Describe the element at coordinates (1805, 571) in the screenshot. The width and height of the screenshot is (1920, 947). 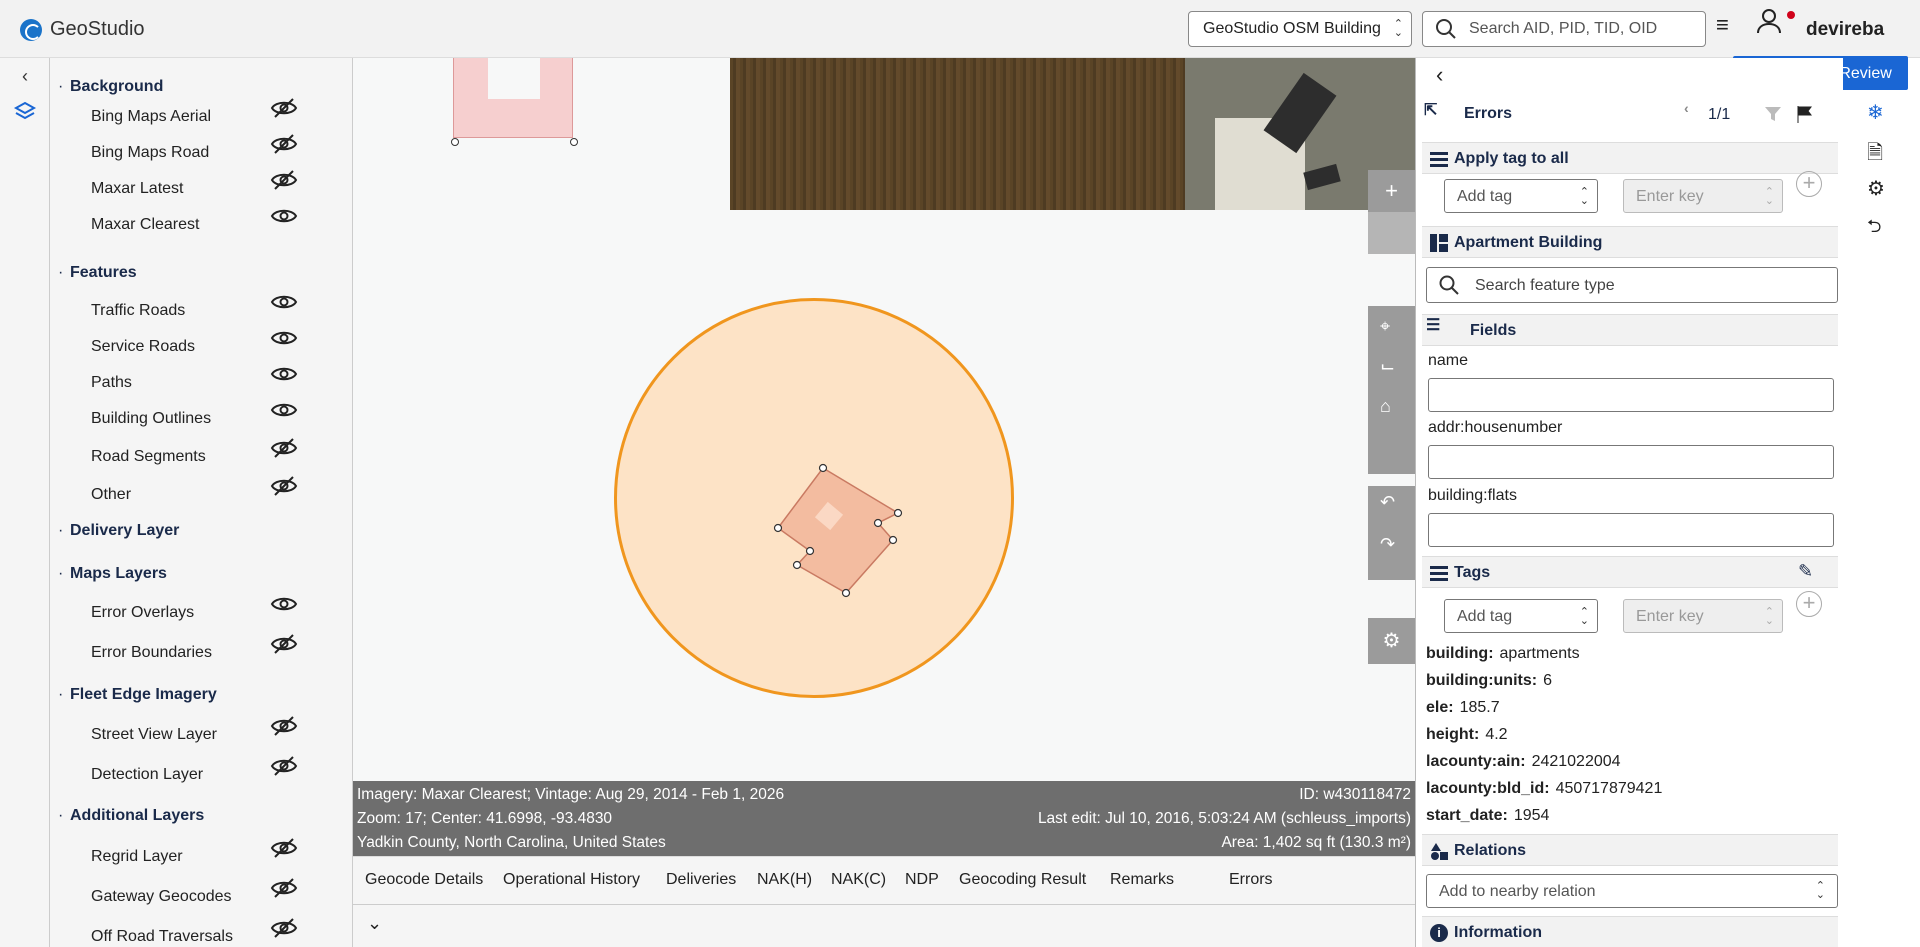
I see `edit-pencil-icon: ✎` at that location.